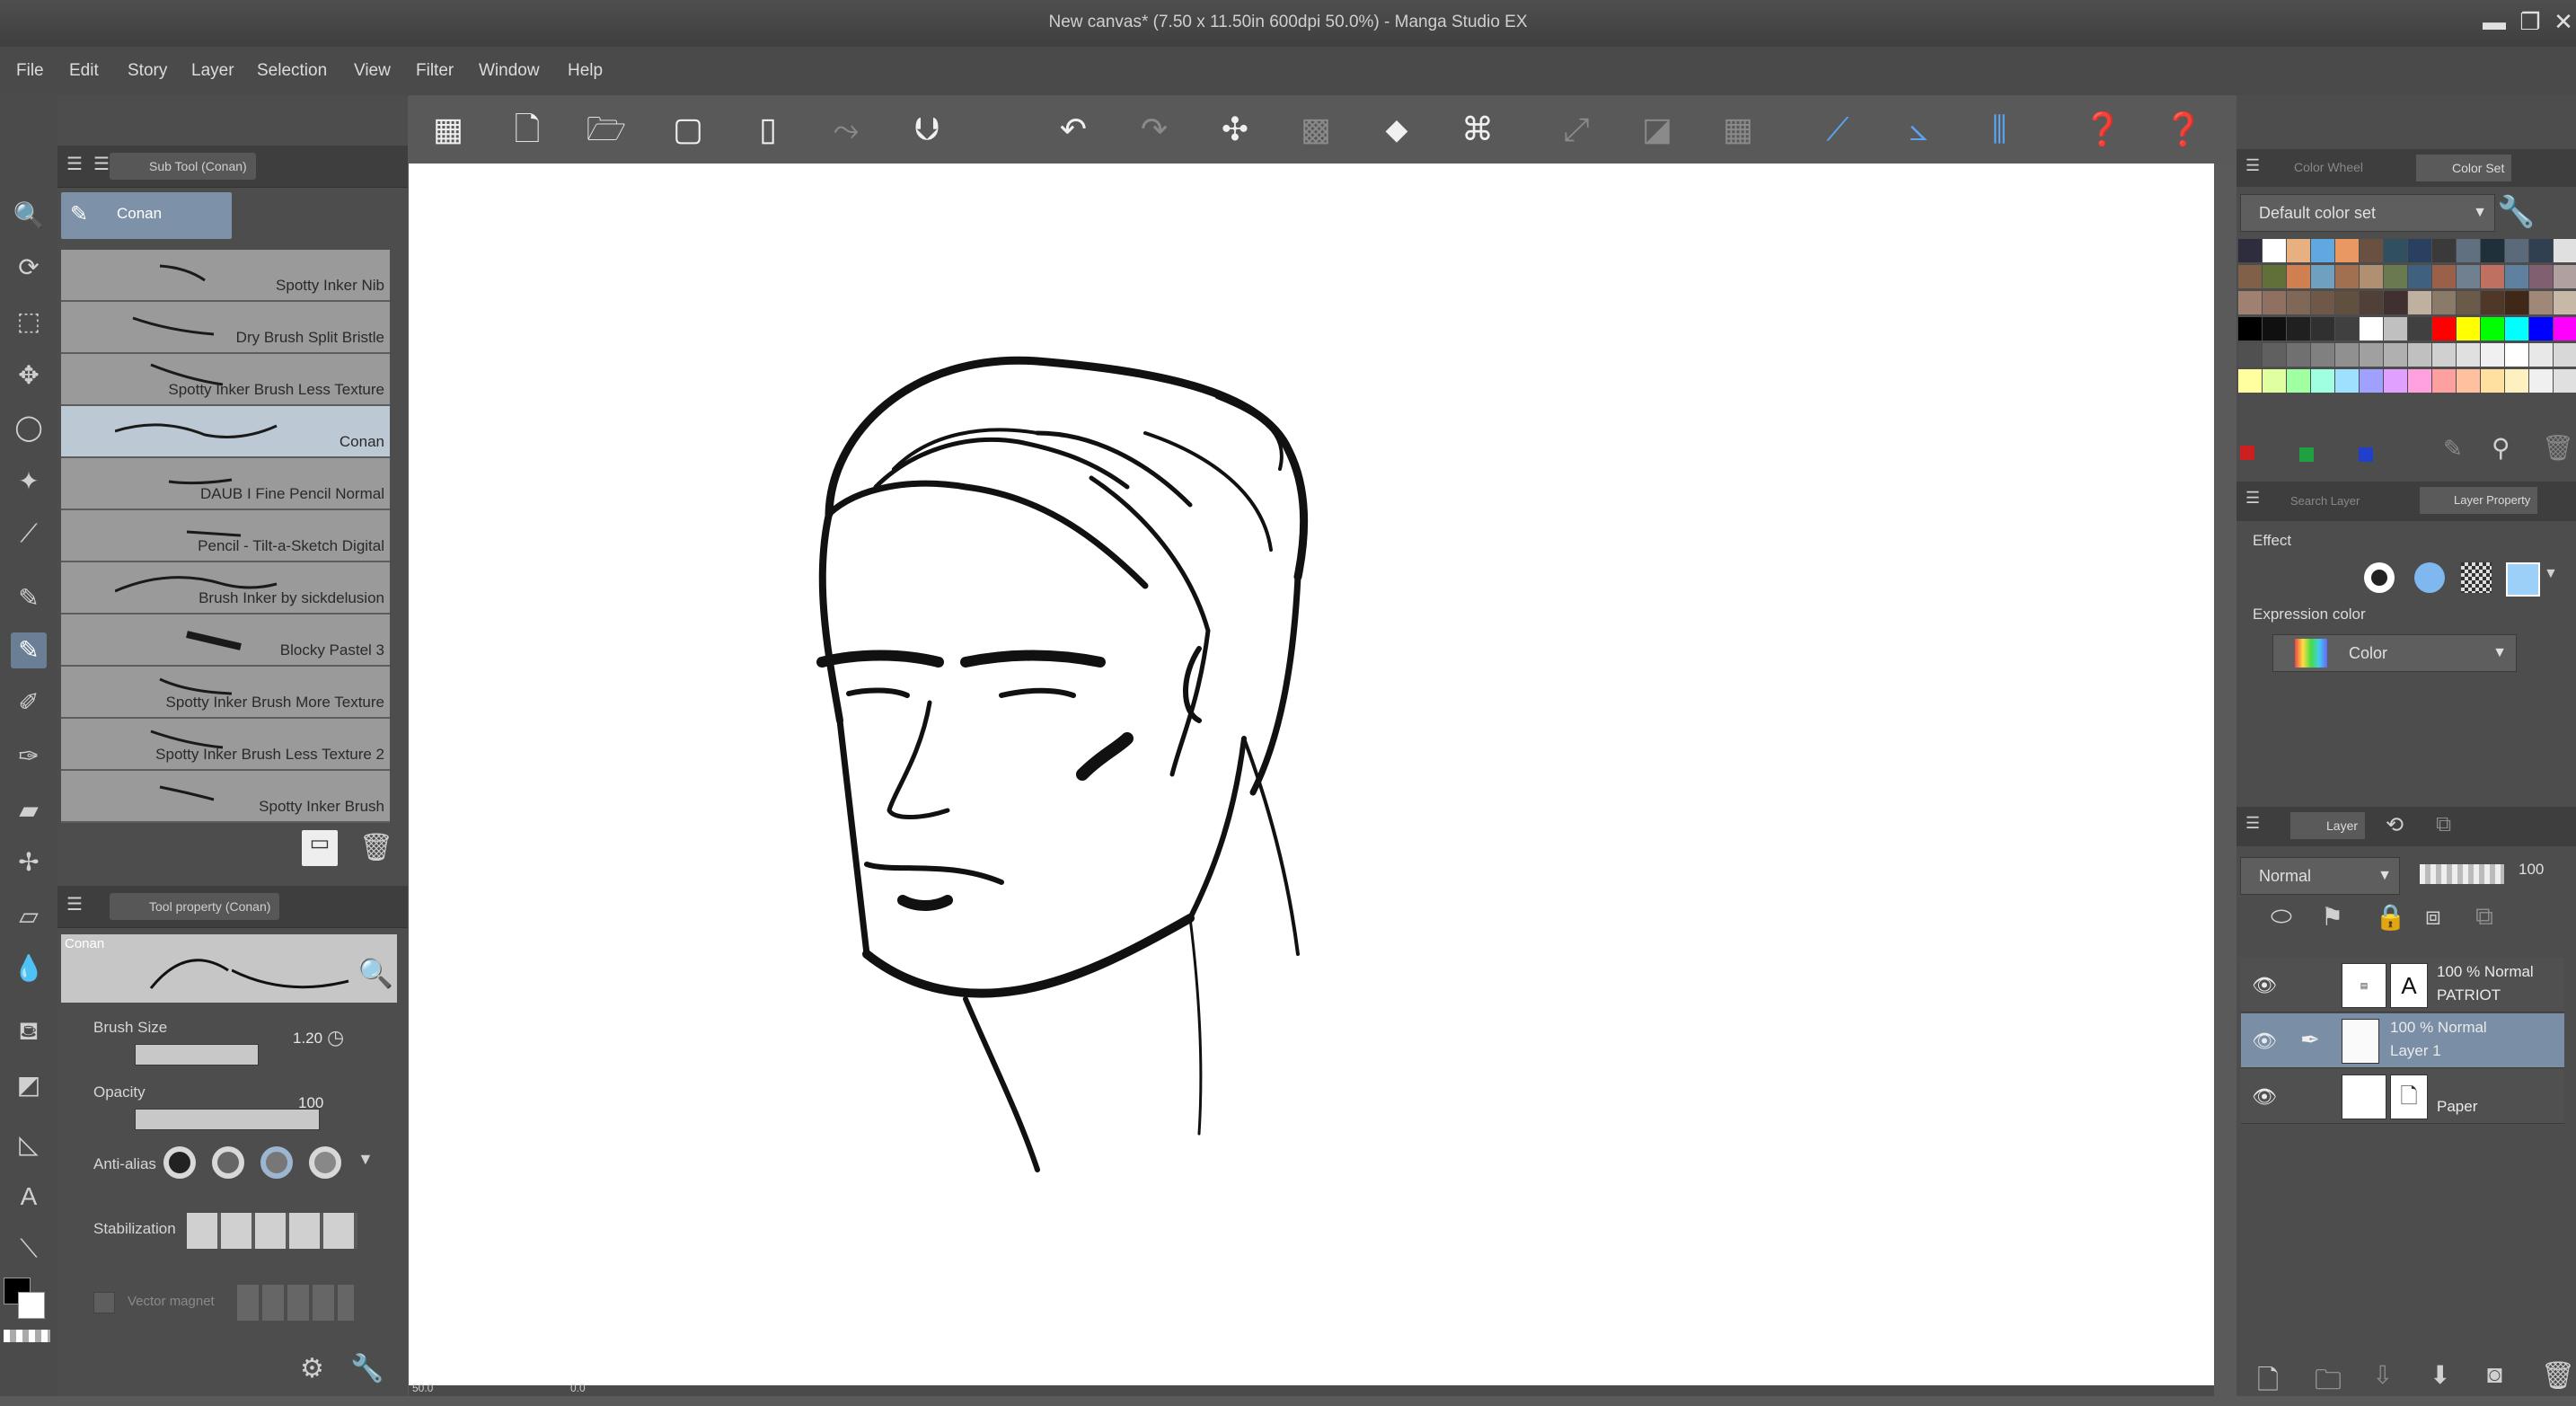 This screenshot has width=2576, height=1406. Describe the element at coordinates (295, 1303) in the screenshot. I see `vector-magnet-slider` at that location.